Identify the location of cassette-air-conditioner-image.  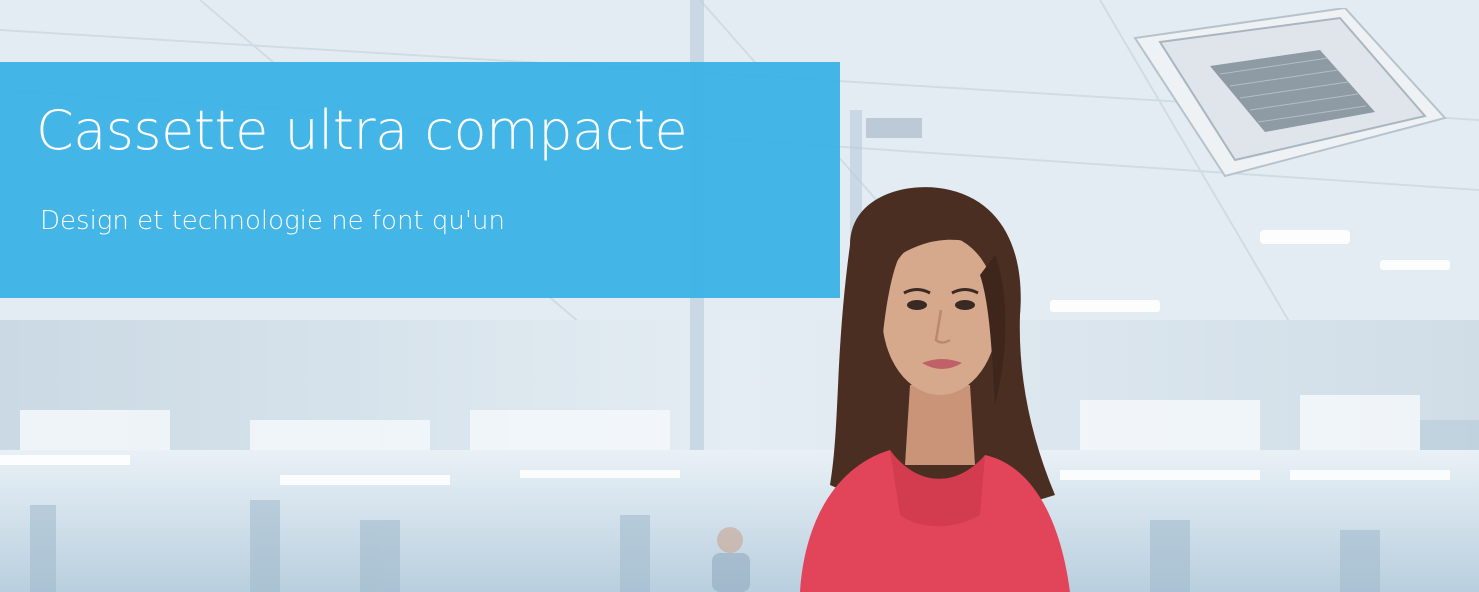
(1290, 93).